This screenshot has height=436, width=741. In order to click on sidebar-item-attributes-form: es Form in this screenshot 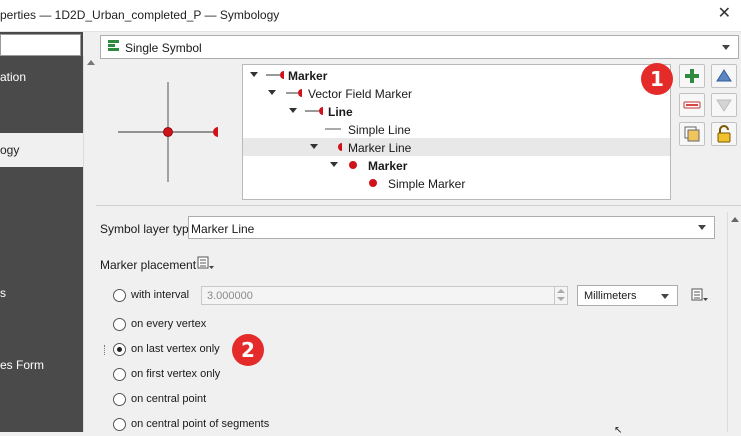, I will do `click(41, 365)`.